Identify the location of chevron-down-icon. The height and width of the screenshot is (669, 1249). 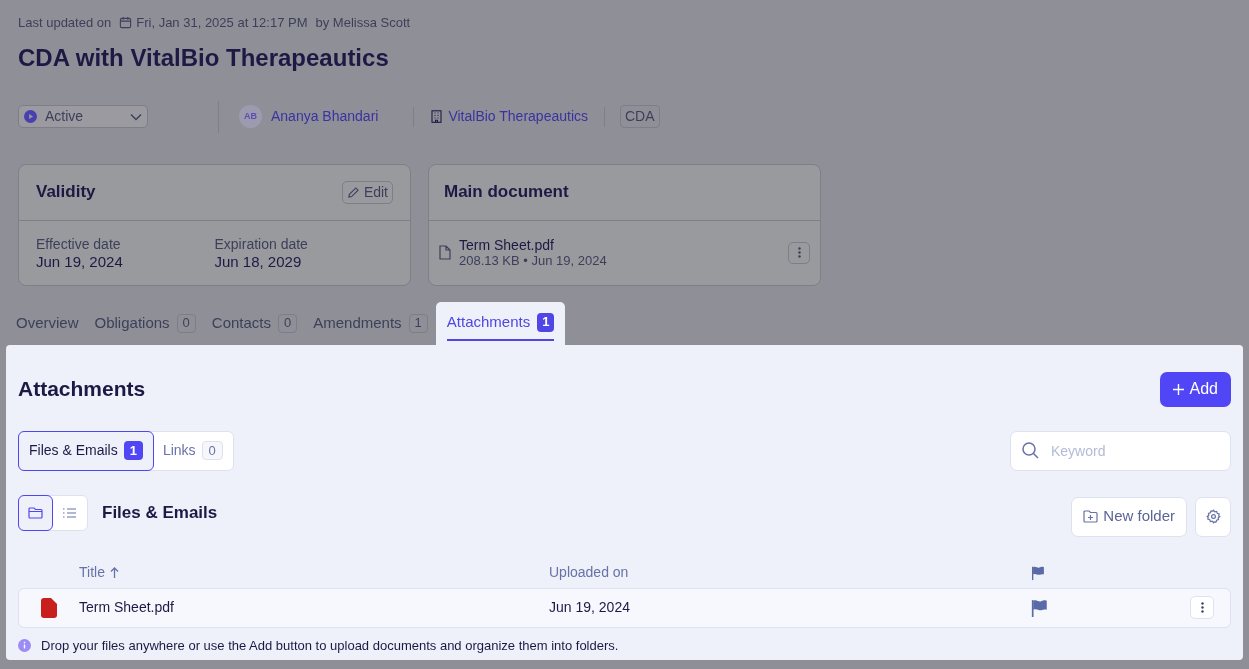
(136, 116).